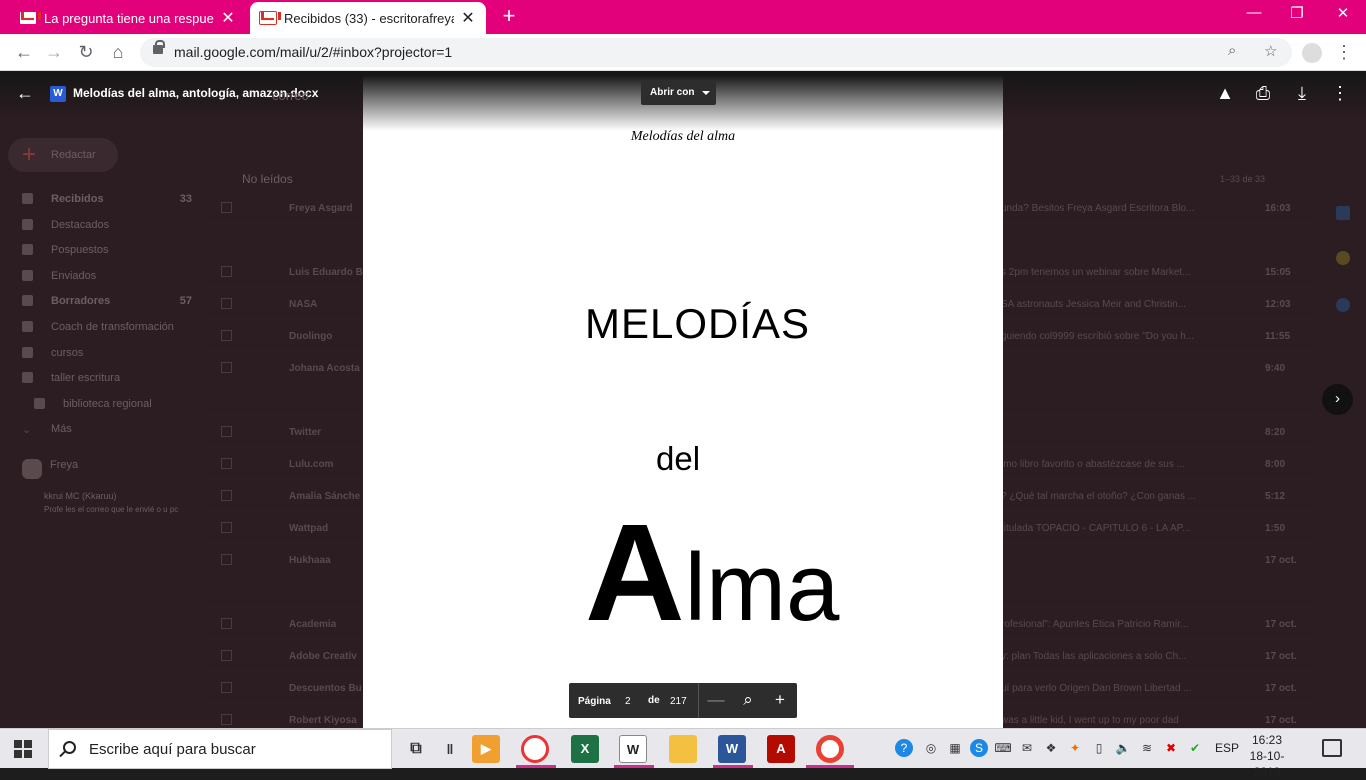  I want to click on minimize-button: —, so click(1254, 12).